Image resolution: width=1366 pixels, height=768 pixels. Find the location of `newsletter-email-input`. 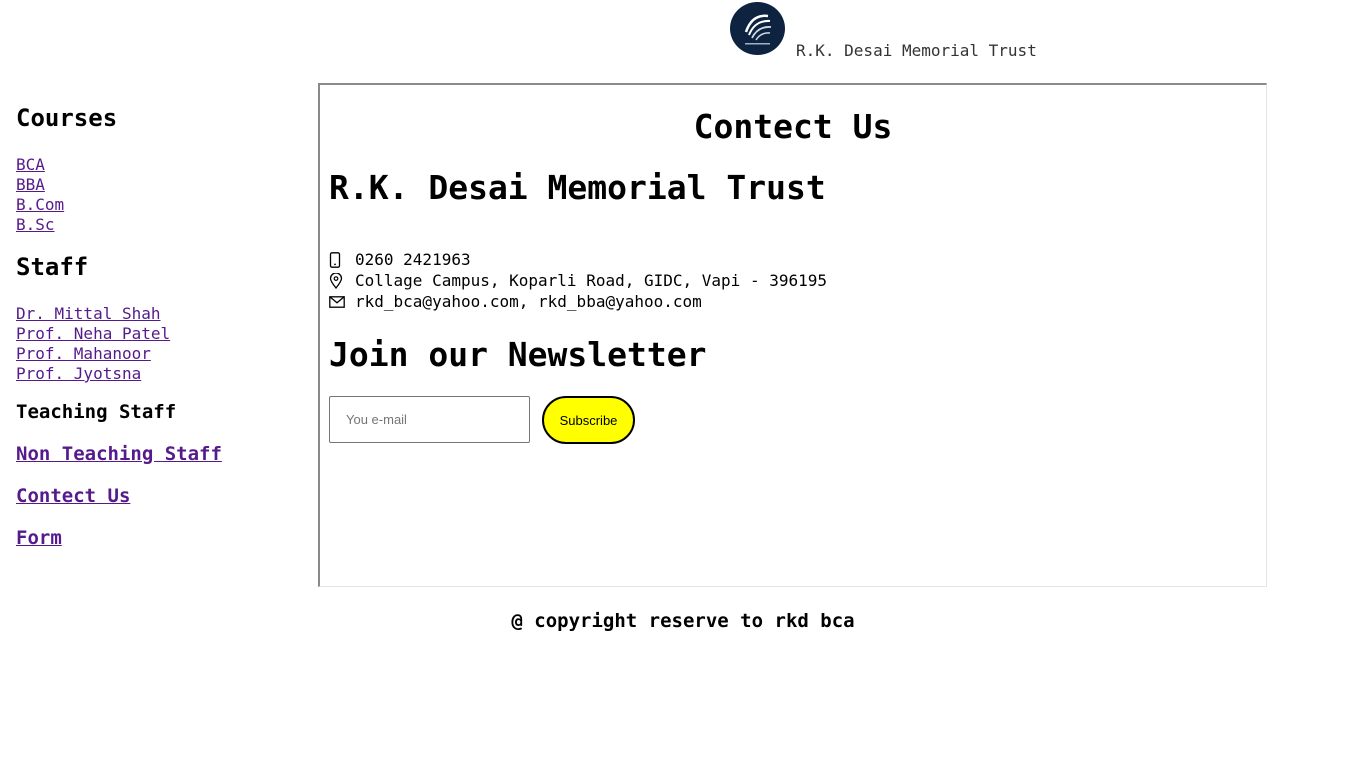

newsletter-email-input is located at coordinates (429, 419).